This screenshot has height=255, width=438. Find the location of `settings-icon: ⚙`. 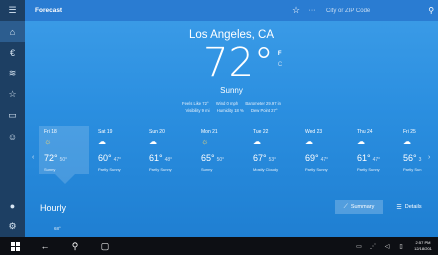

settings-icon: ⚙ is located at coordinates (12, 226).